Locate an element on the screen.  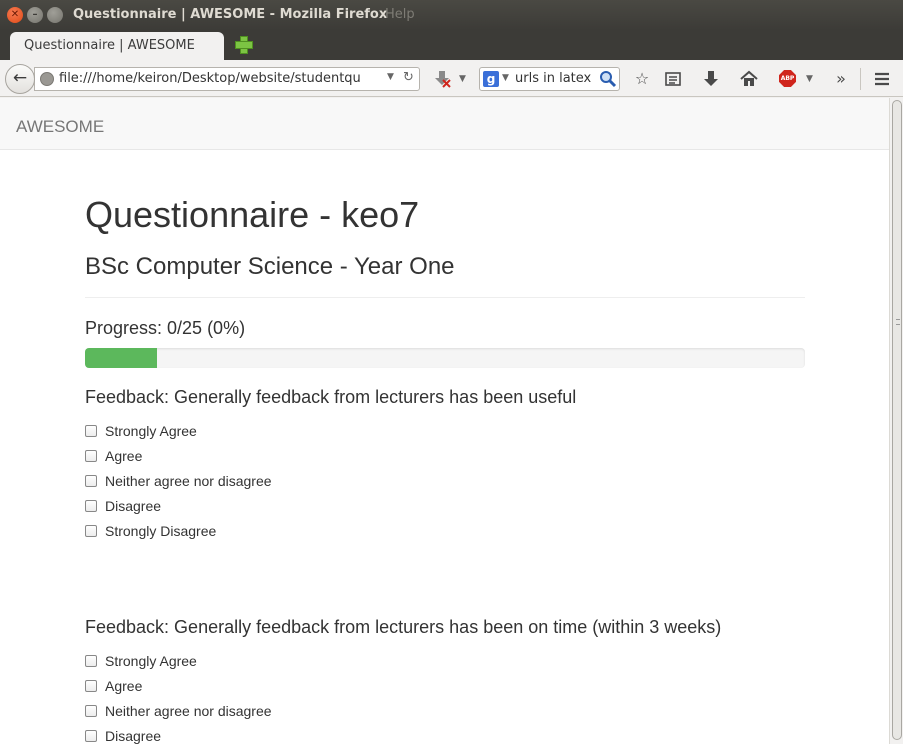
home-icon is located at coordinates (749, 79).